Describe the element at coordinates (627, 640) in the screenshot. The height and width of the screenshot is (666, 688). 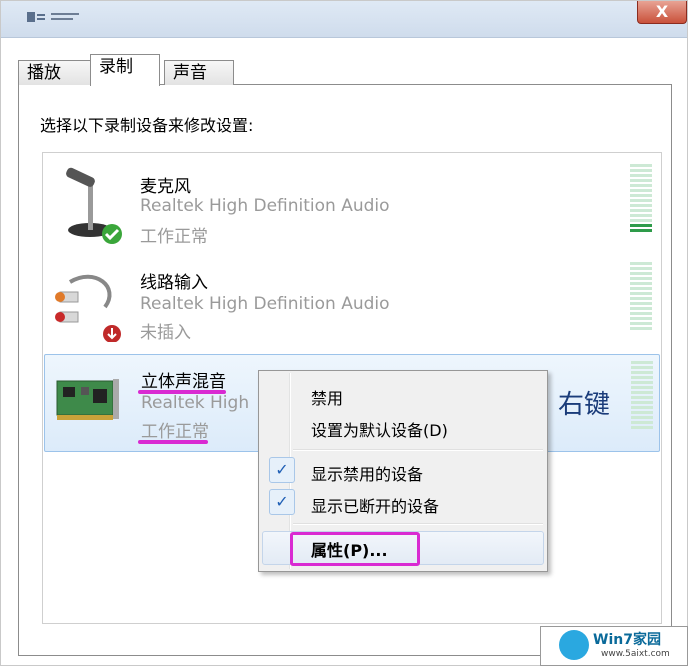
I see `watermark-title: Win7家园` at that location.